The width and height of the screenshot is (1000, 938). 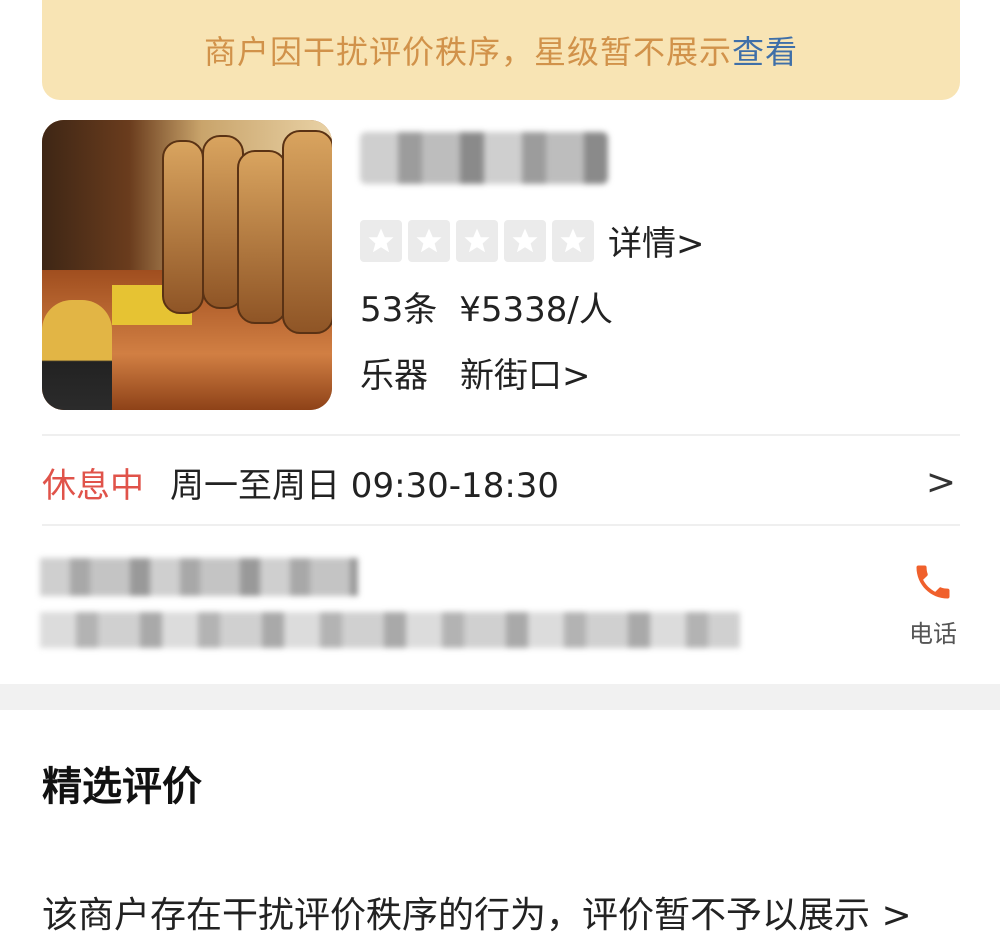 I want to click on detail-link: 详情>, so click(x=656, y=240).